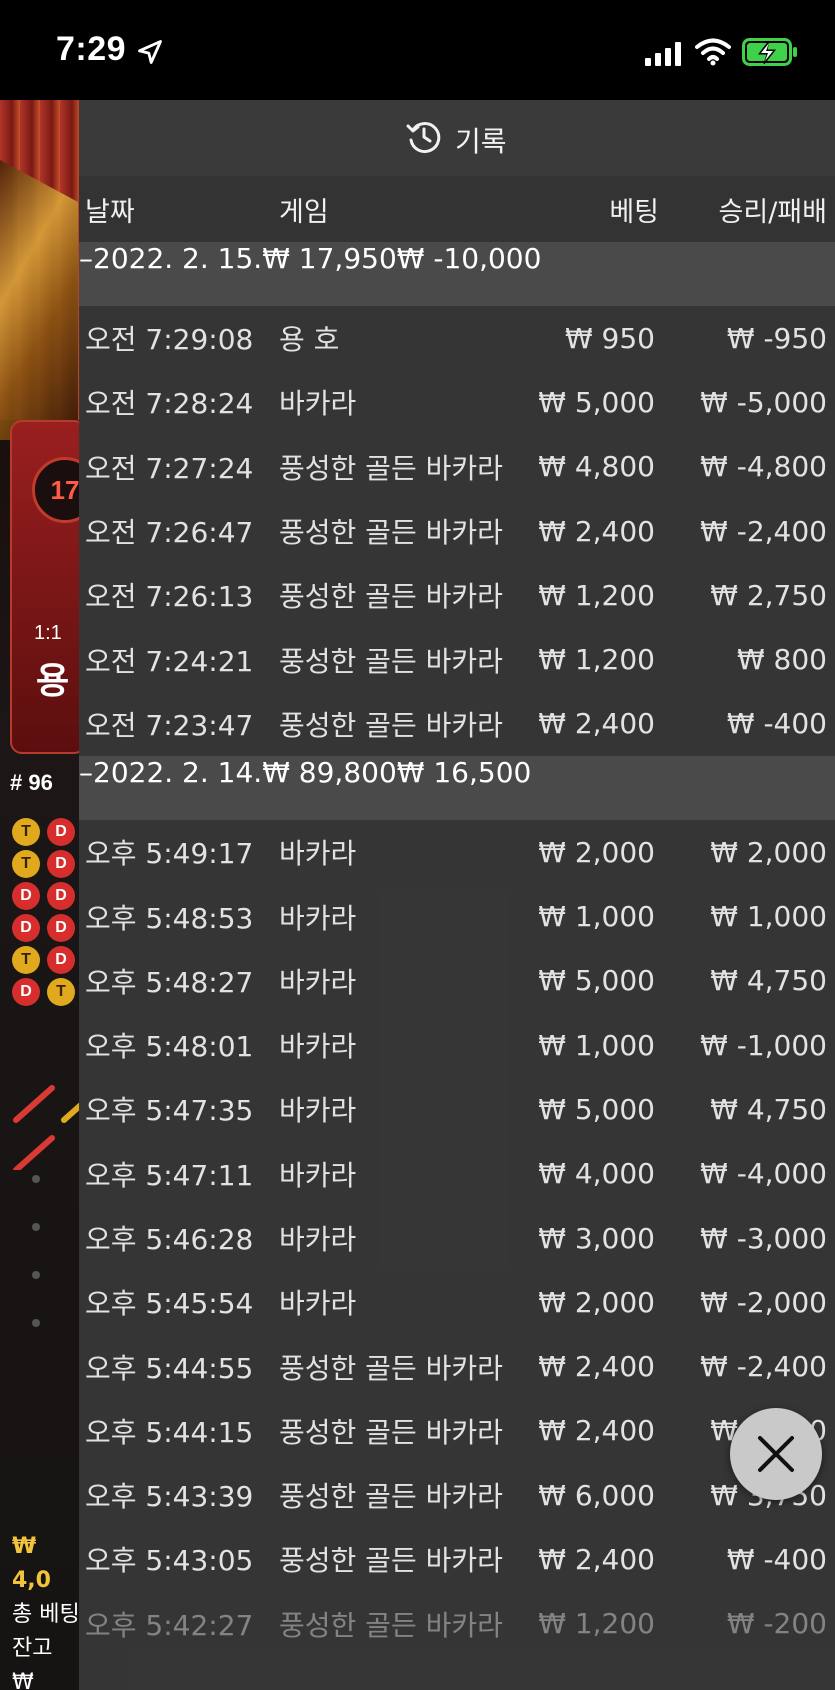 The width and height of the screenshot is (835, 1690). I want to click on history-title: 기록, so click(481, 141).